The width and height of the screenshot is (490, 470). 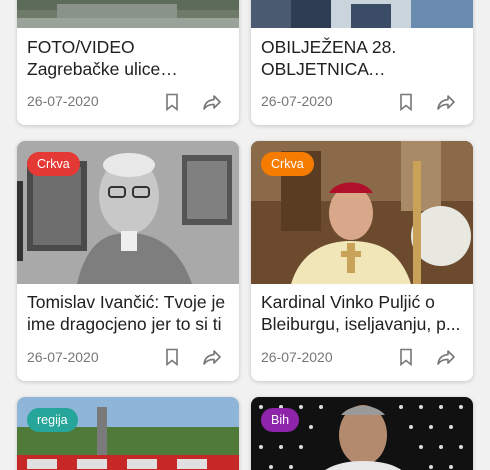 I want to click on category-badge: Bih, so click(x=280, y=420).